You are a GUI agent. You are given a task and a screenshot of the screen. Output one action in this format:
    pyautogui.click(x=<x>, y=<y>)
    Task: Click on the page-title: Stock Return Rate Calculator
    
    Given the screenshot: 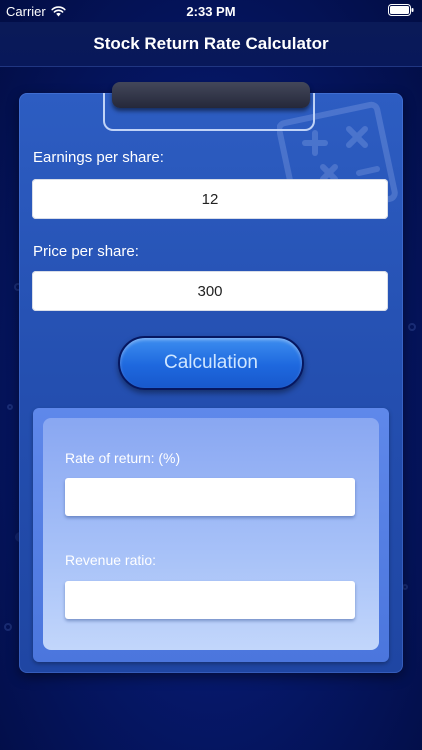 What is the action you would take?
    pyautogui.click(x=211, y=43)
    